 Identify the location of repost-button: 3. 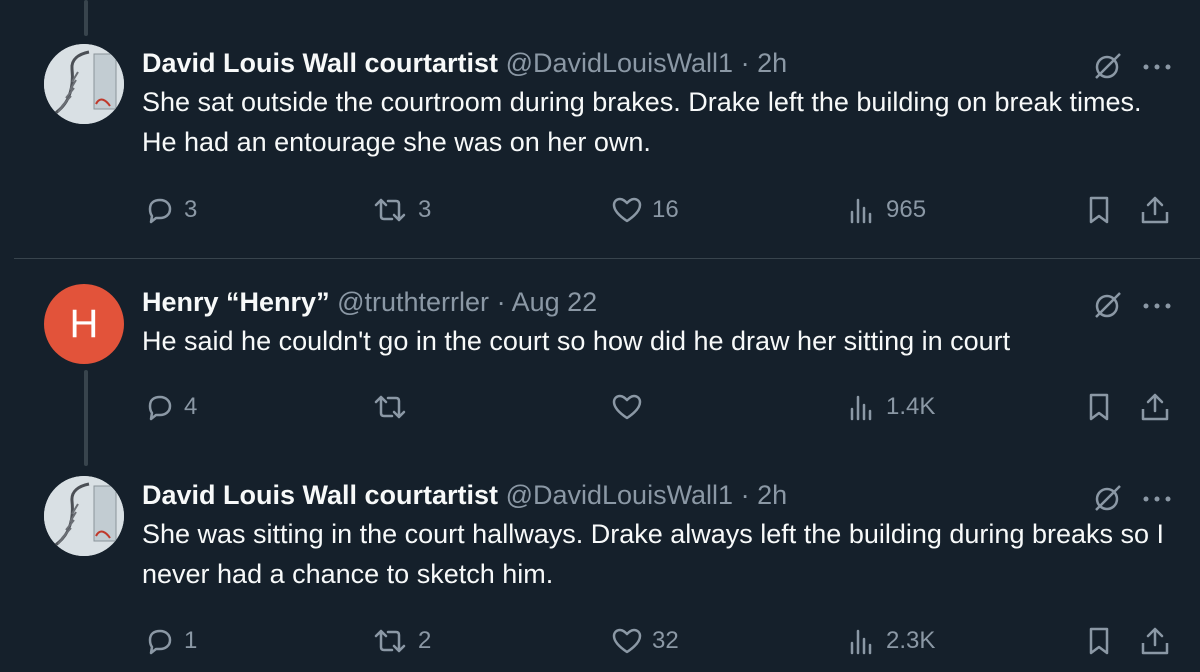
(400, 210).